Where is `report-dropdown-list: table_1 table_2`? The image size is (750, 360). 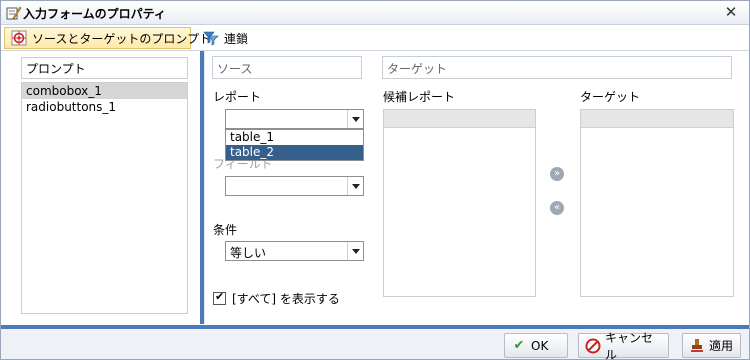
report-dropdown-list: table_1 table_2 is located at coordinates (294, 145).